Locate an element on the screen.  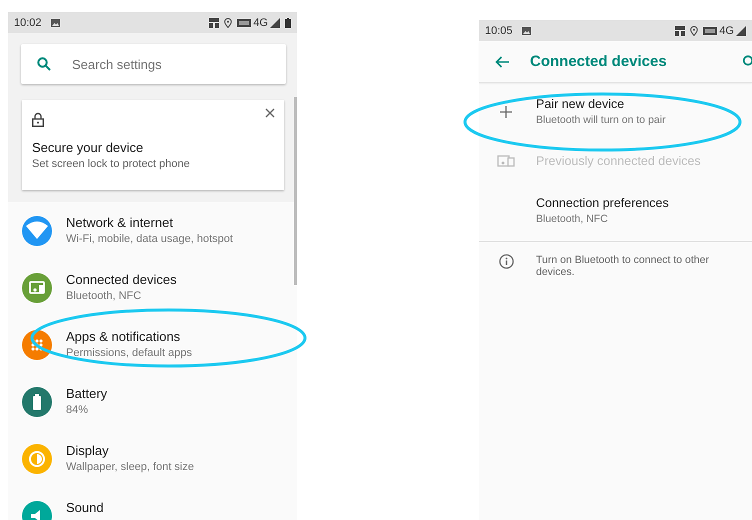
suggestion-title: Secure your device is located at coordinates (88, 147).